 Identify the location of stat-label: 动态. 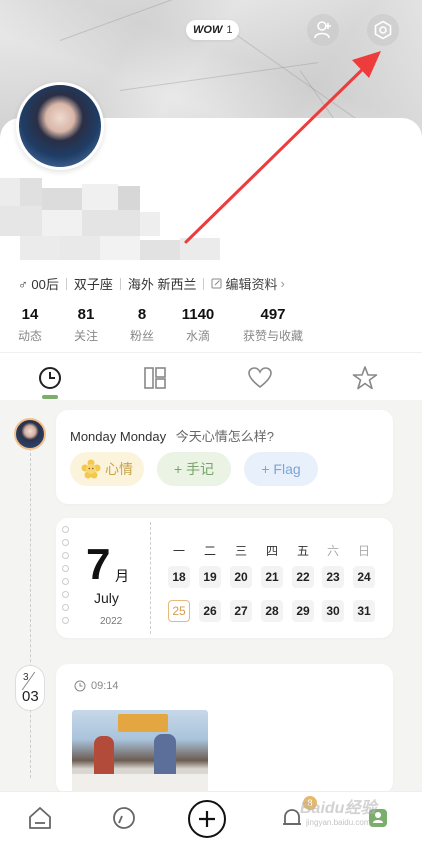
(29, 336).